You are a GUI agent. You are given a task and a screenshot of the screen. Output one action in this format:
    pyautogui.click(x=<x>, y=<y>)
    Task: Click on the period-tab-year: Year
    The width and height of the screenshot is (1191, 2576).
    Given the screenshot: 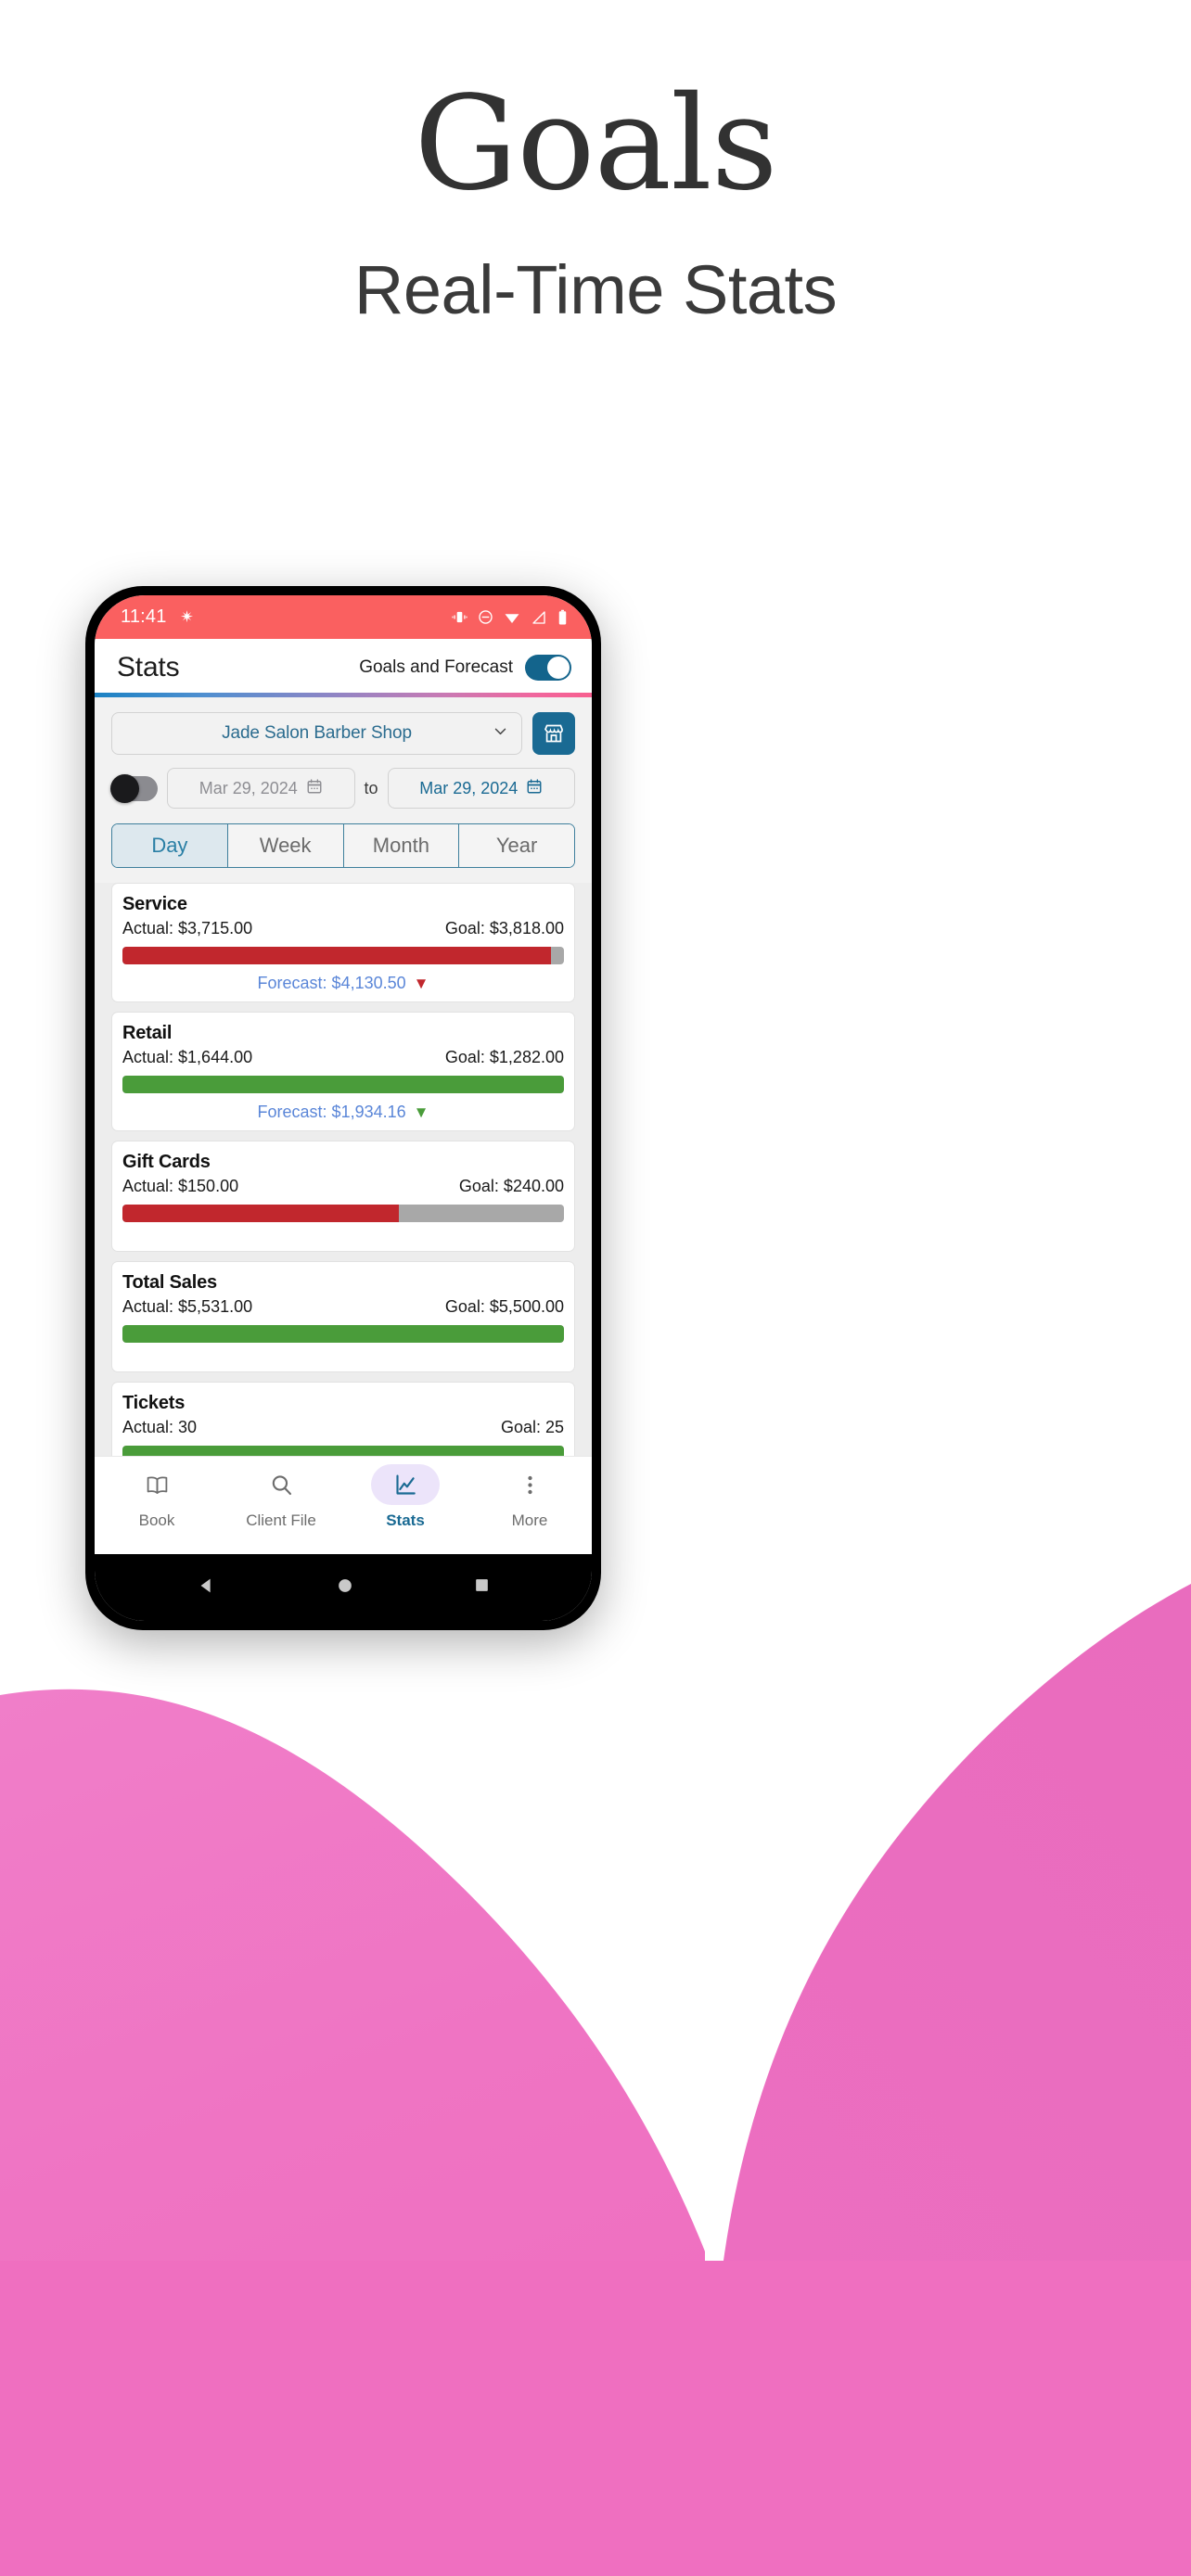 What is the action you would take?
    pyautogui.click(x=516, y=846)
    